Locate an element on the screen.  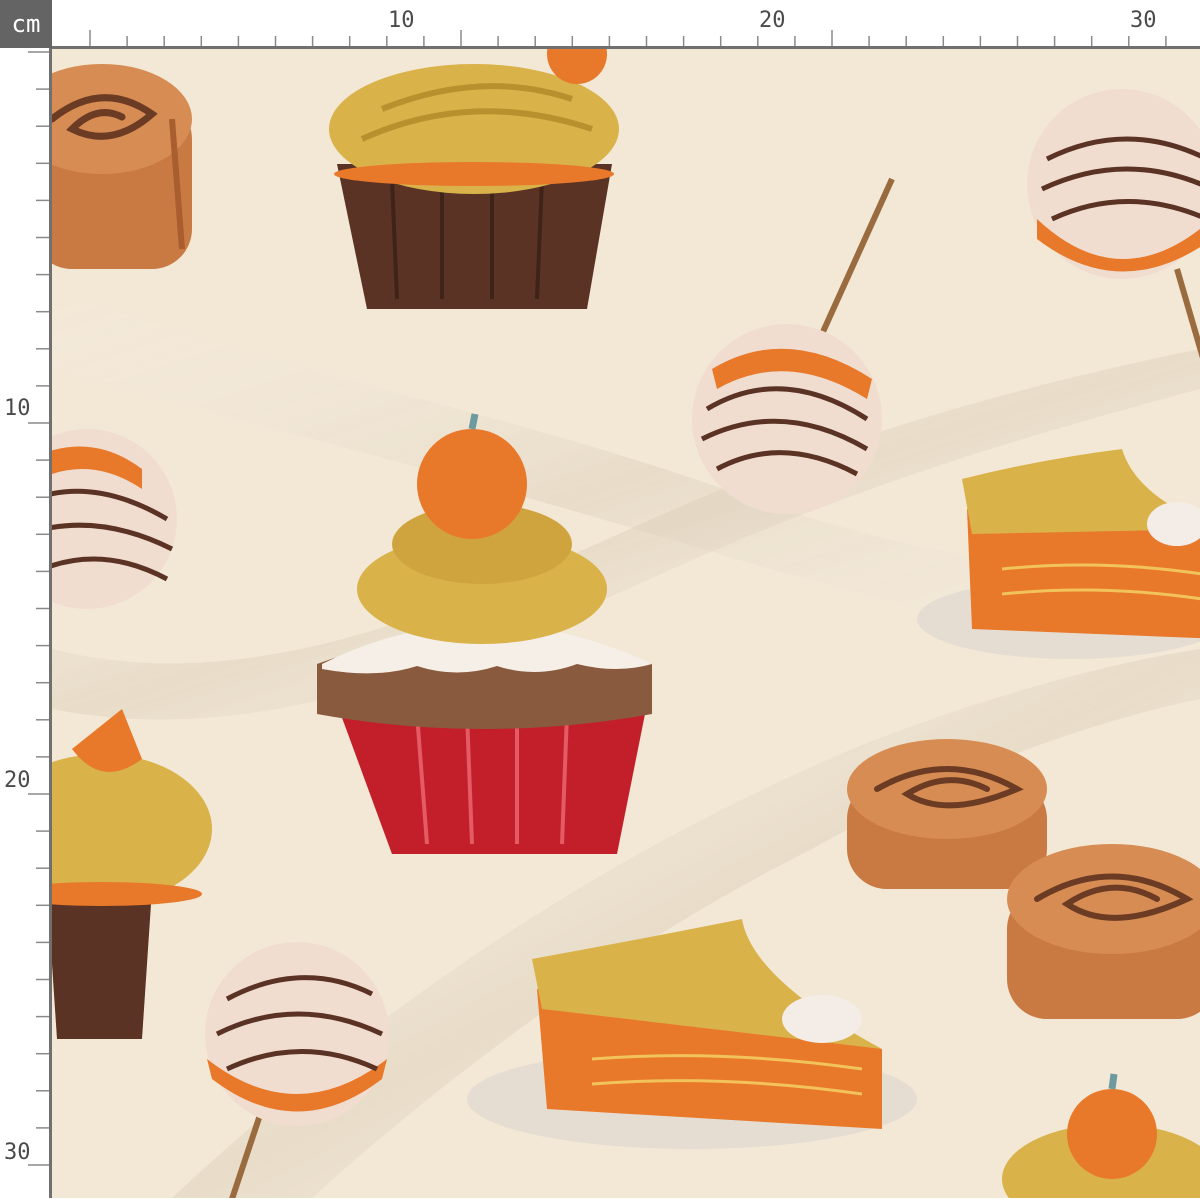
left-ruler-ticks is located at coordinates (38, 608).